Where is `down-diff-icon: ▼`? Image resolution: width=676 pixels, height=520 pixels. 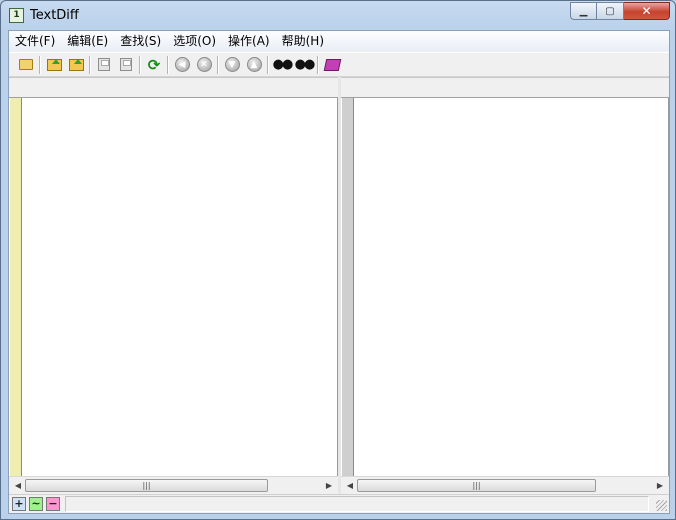 down-diff-icon: ▼ is located at coordinates (232, 64).